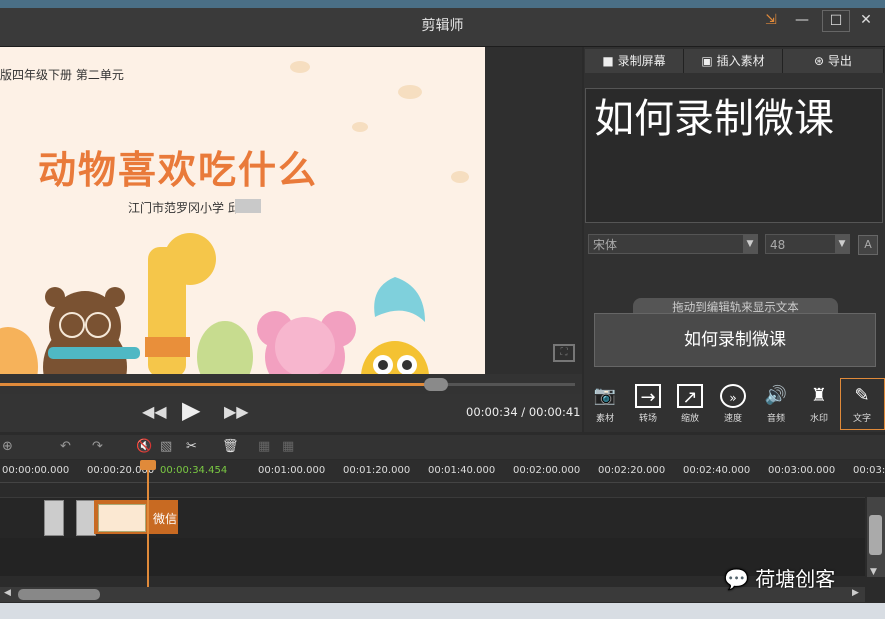 Image resolution: width=885 pixels, height=619 pixels. Describe the element at coordinates (819, 395) in the screenshot. I see `stamp-icon: ♜` at that location.